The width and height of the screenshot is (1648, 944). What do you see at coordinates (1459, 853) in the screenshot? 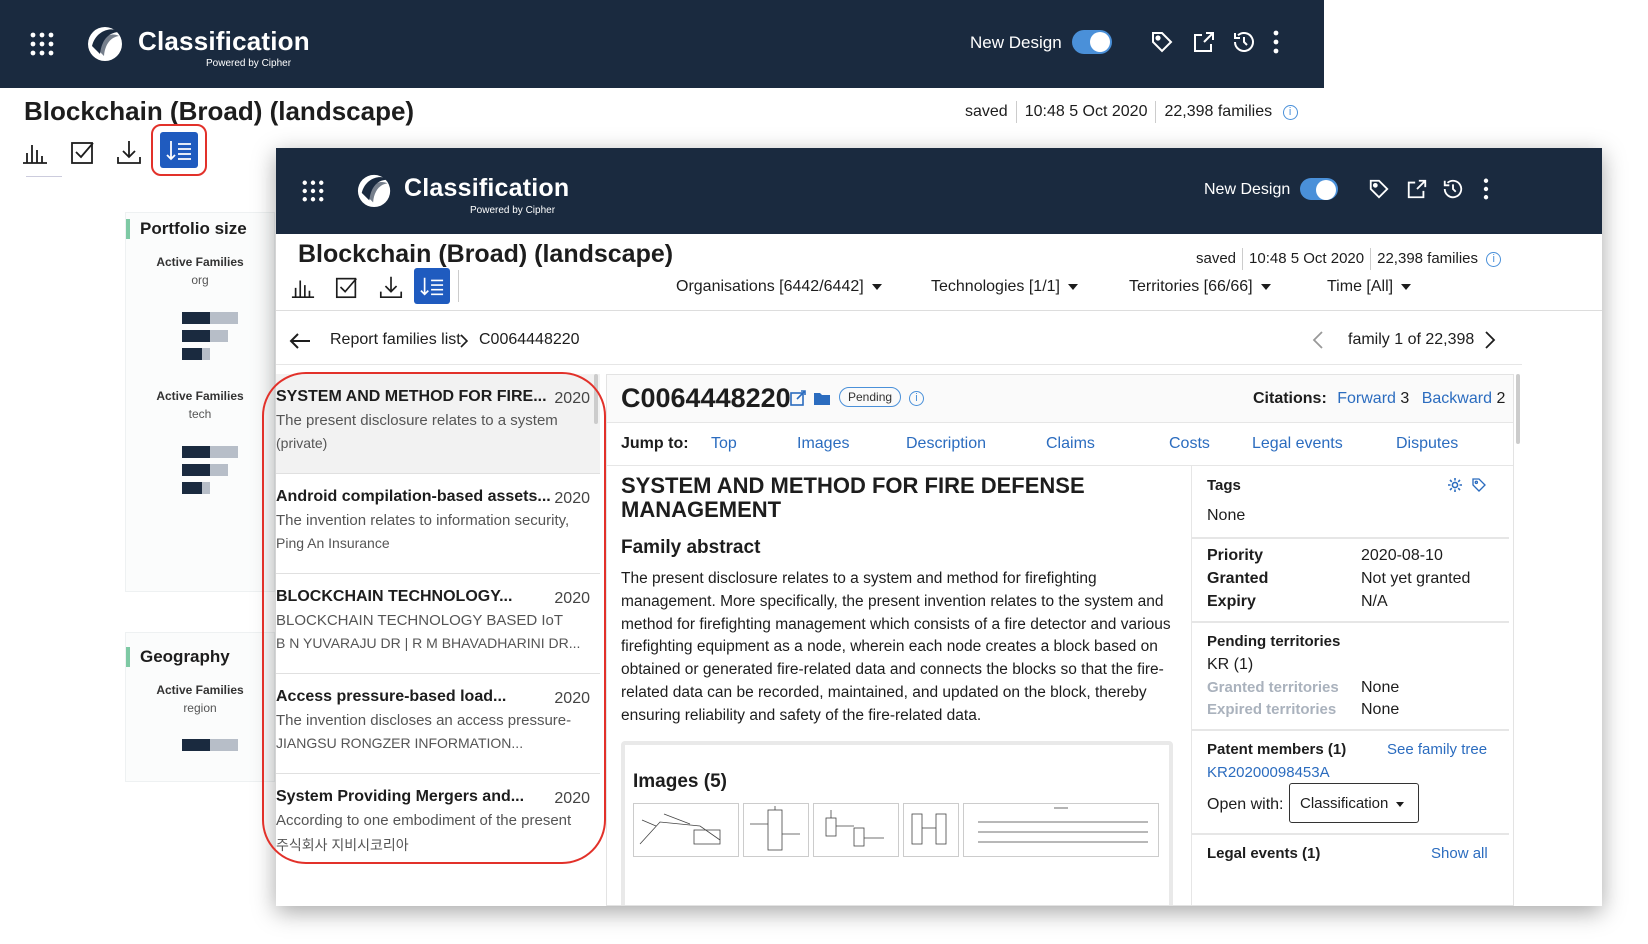
I see `show-all-link: Show all` at bounding box center [1459, 853].